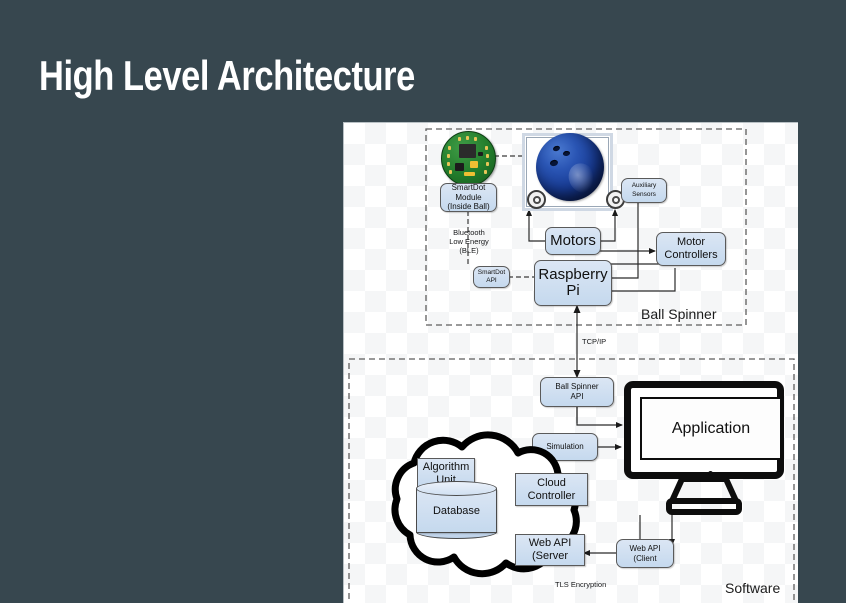 This screenshot has height=603, width=846. Describe the element at coordinates (679, 314) in the screenshot. I see `region-label-ball-spinner: Ball Spinner` at that location.